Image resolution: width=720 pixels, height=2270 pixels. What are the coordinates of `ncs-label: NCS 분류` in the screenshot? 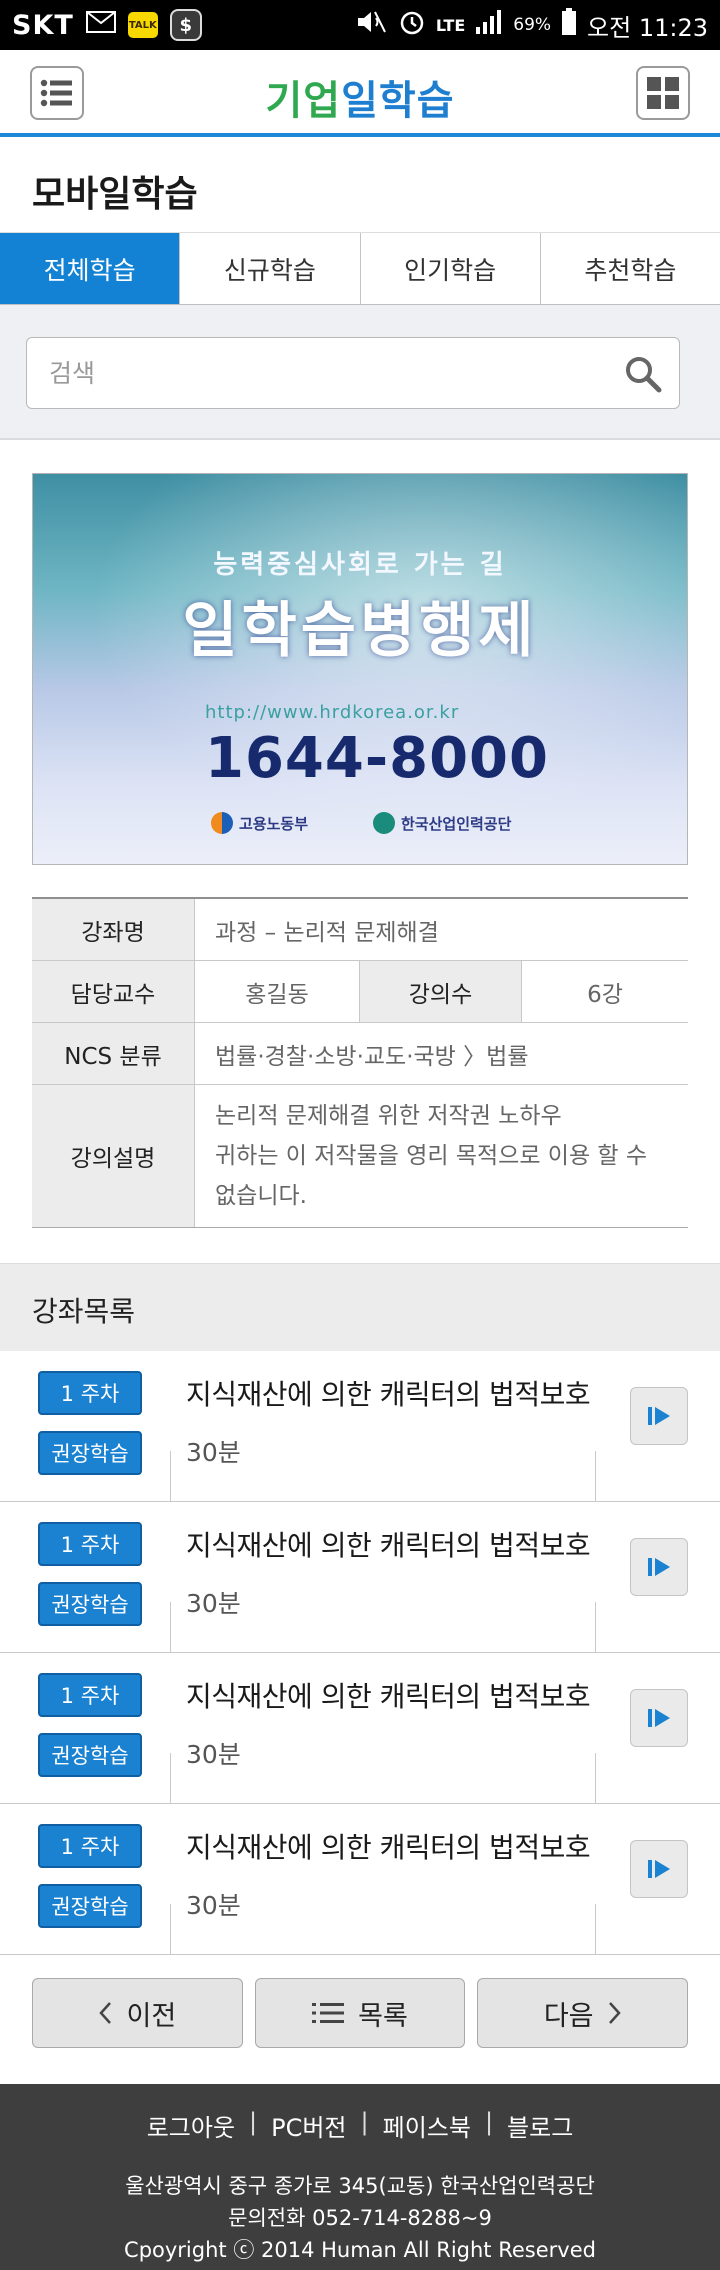 It's located at (113, 1053).